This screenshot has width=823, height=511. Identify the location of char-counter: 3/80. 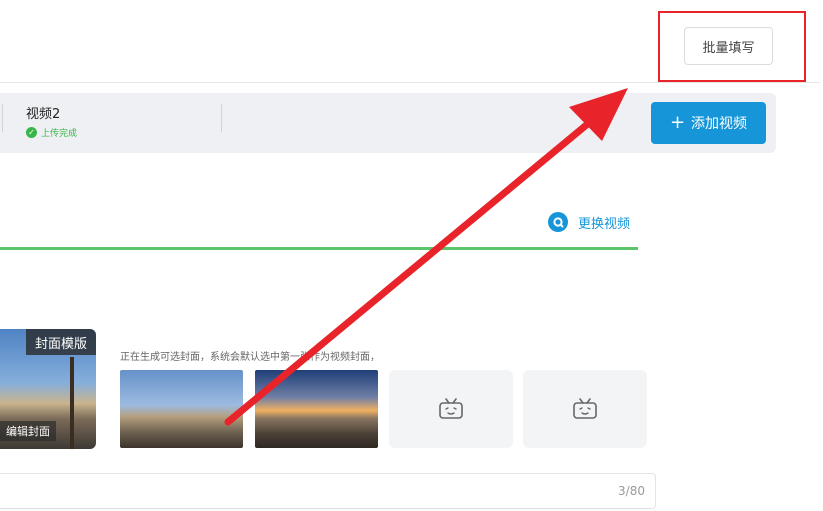
(631, 491).